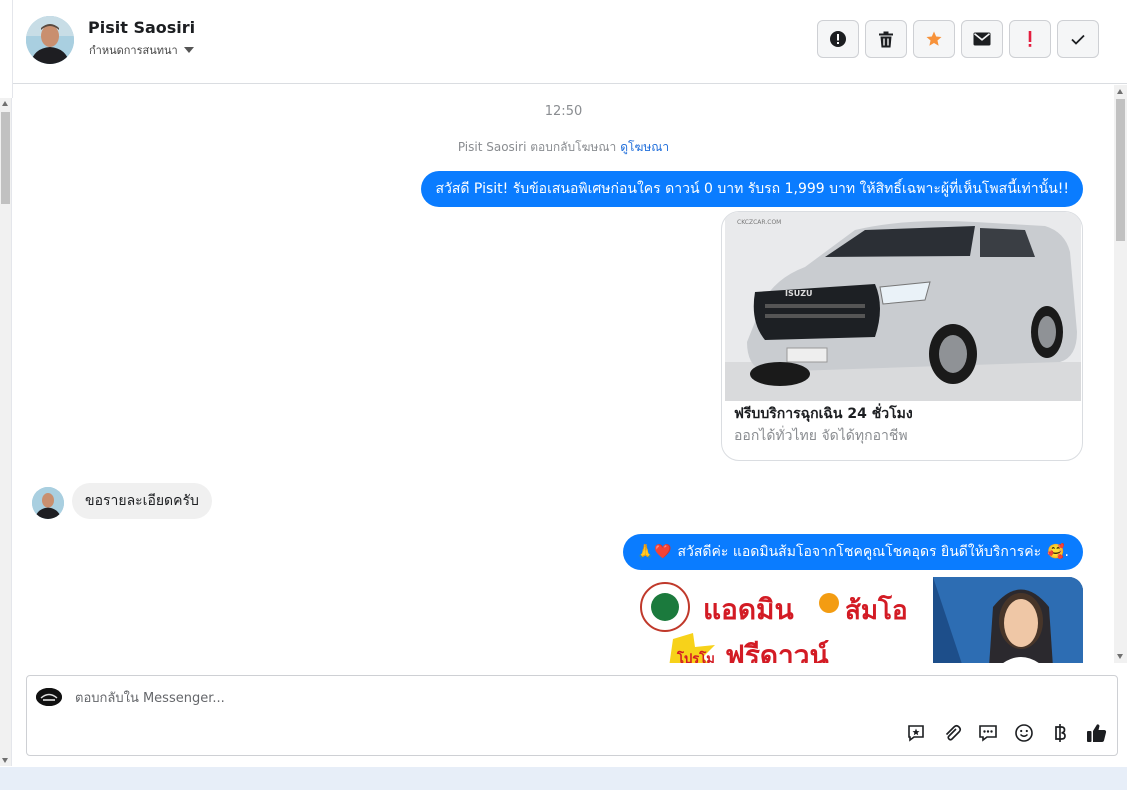 The image size is (1127, 790). Describe the element at coordinates (142, 27) in the screenshot. I see `contact-name: Pisit Saosiri` at that location.